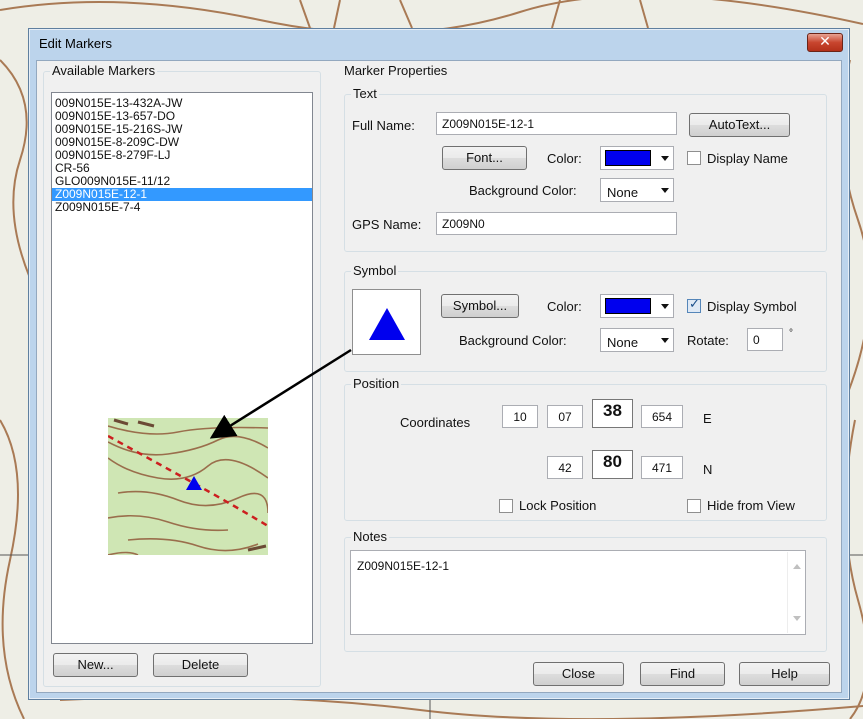  I want to click on easting-thousands-input: 38, so click(612, 413).